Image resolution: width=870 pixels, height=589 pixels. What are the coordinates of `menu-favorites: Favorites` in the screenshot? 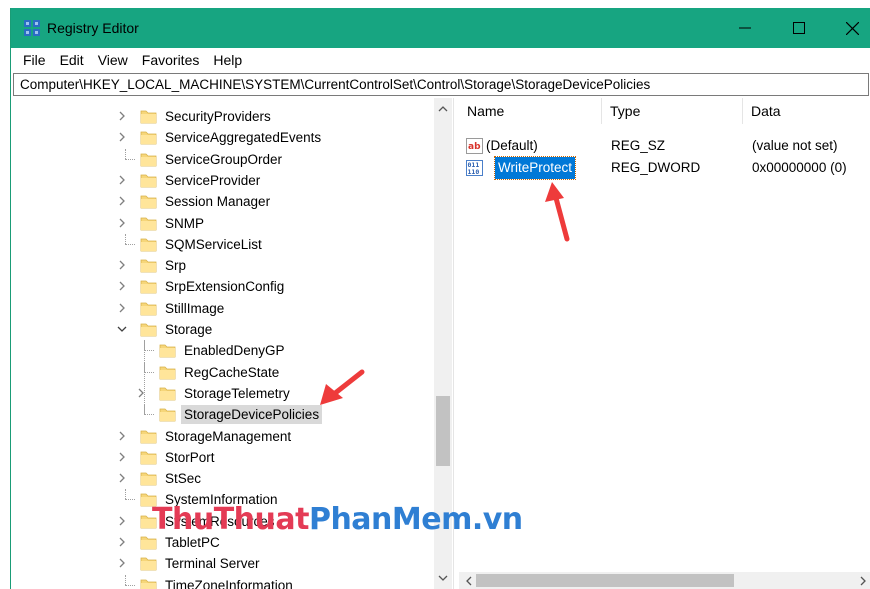 It's located at (171, 60).